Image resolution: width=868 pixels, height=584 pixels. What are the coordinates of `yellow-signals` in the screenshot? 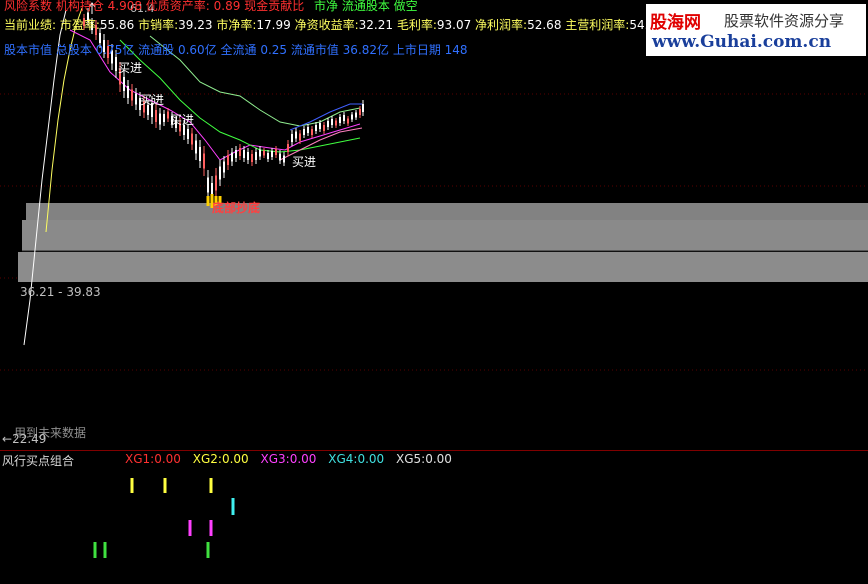 It's located at (171, 485).